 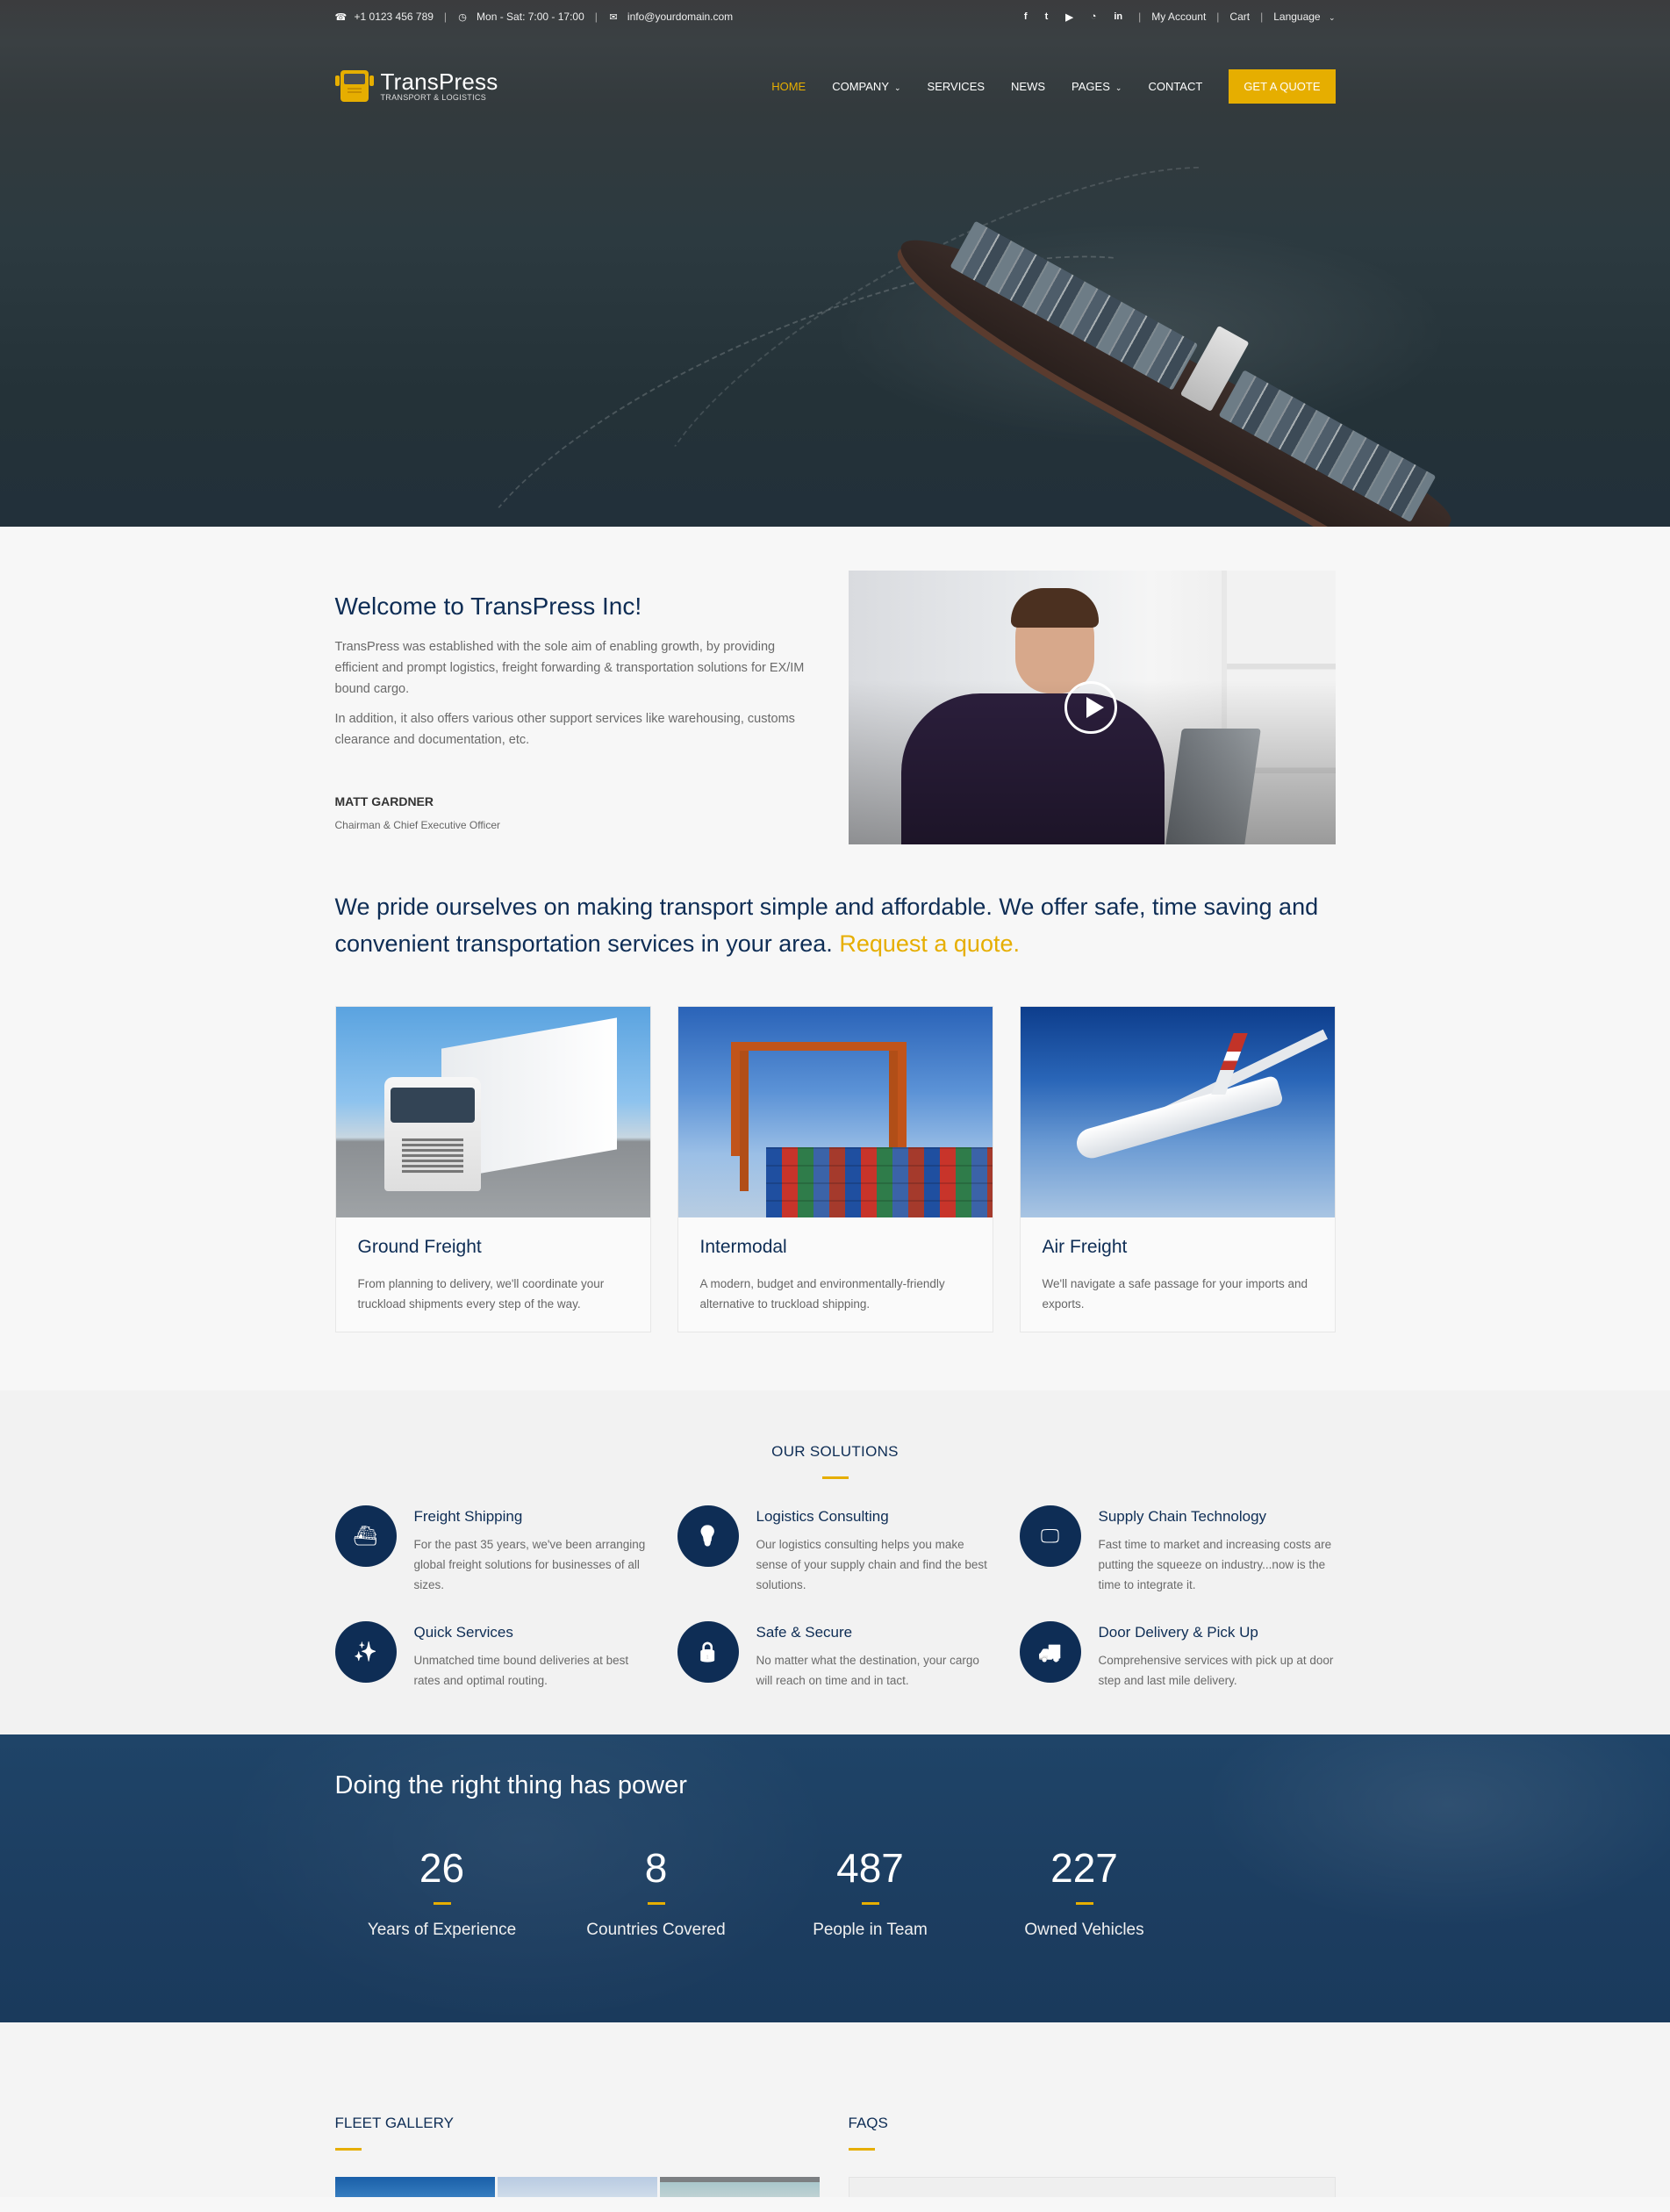 I want to click on airplane-image, so click(x=1177, y=1112).